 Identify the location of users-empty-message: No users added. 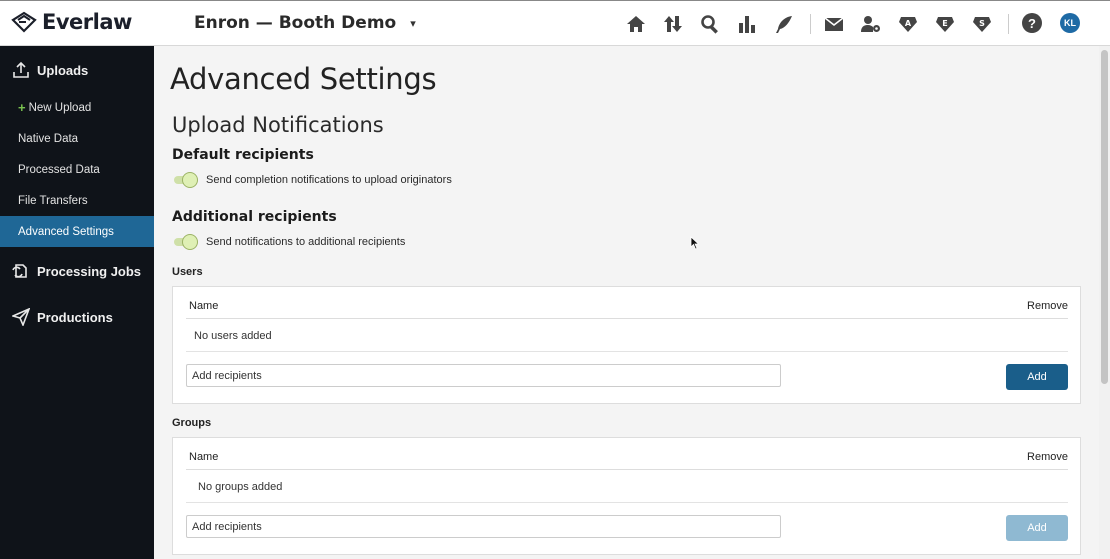
(233, 336).